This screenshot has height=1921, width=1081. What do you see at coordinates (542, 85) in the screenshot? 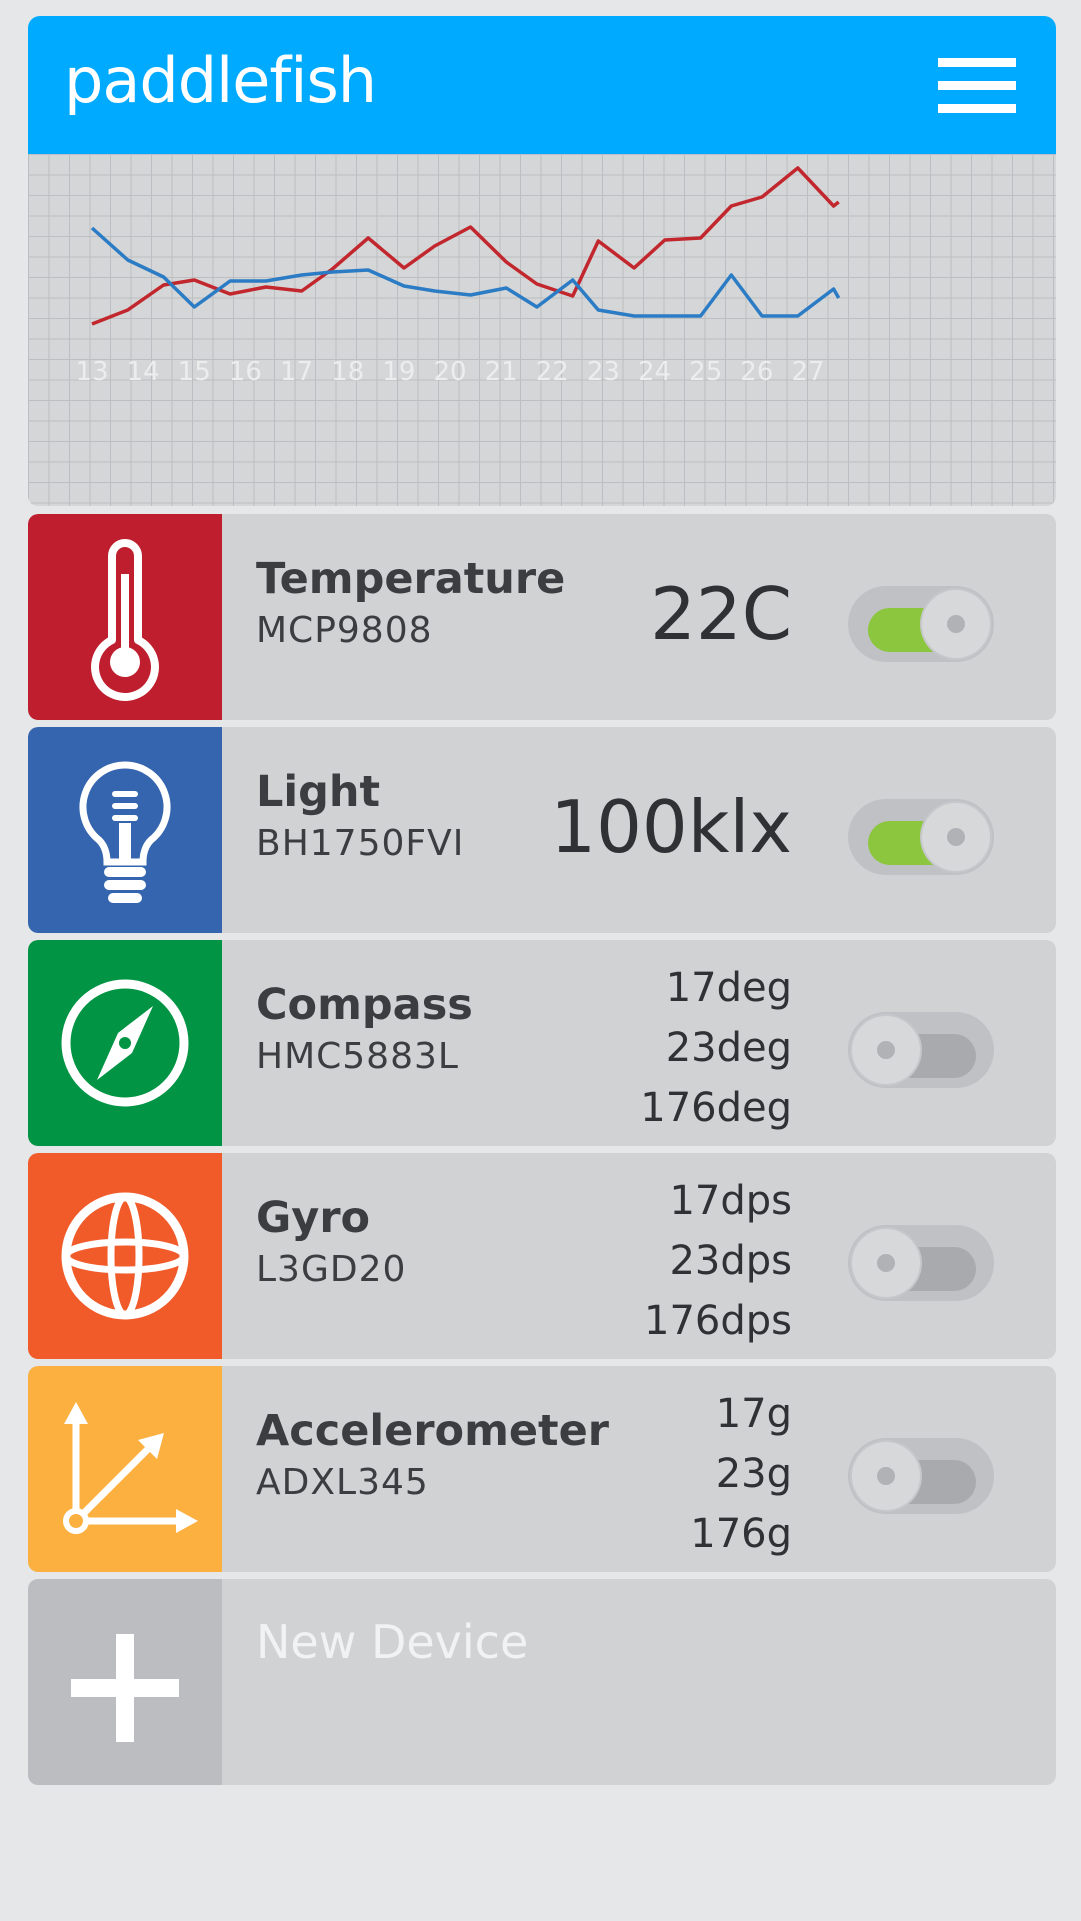
I see `app-header: paddlefish` at bounding box center [542, 85].